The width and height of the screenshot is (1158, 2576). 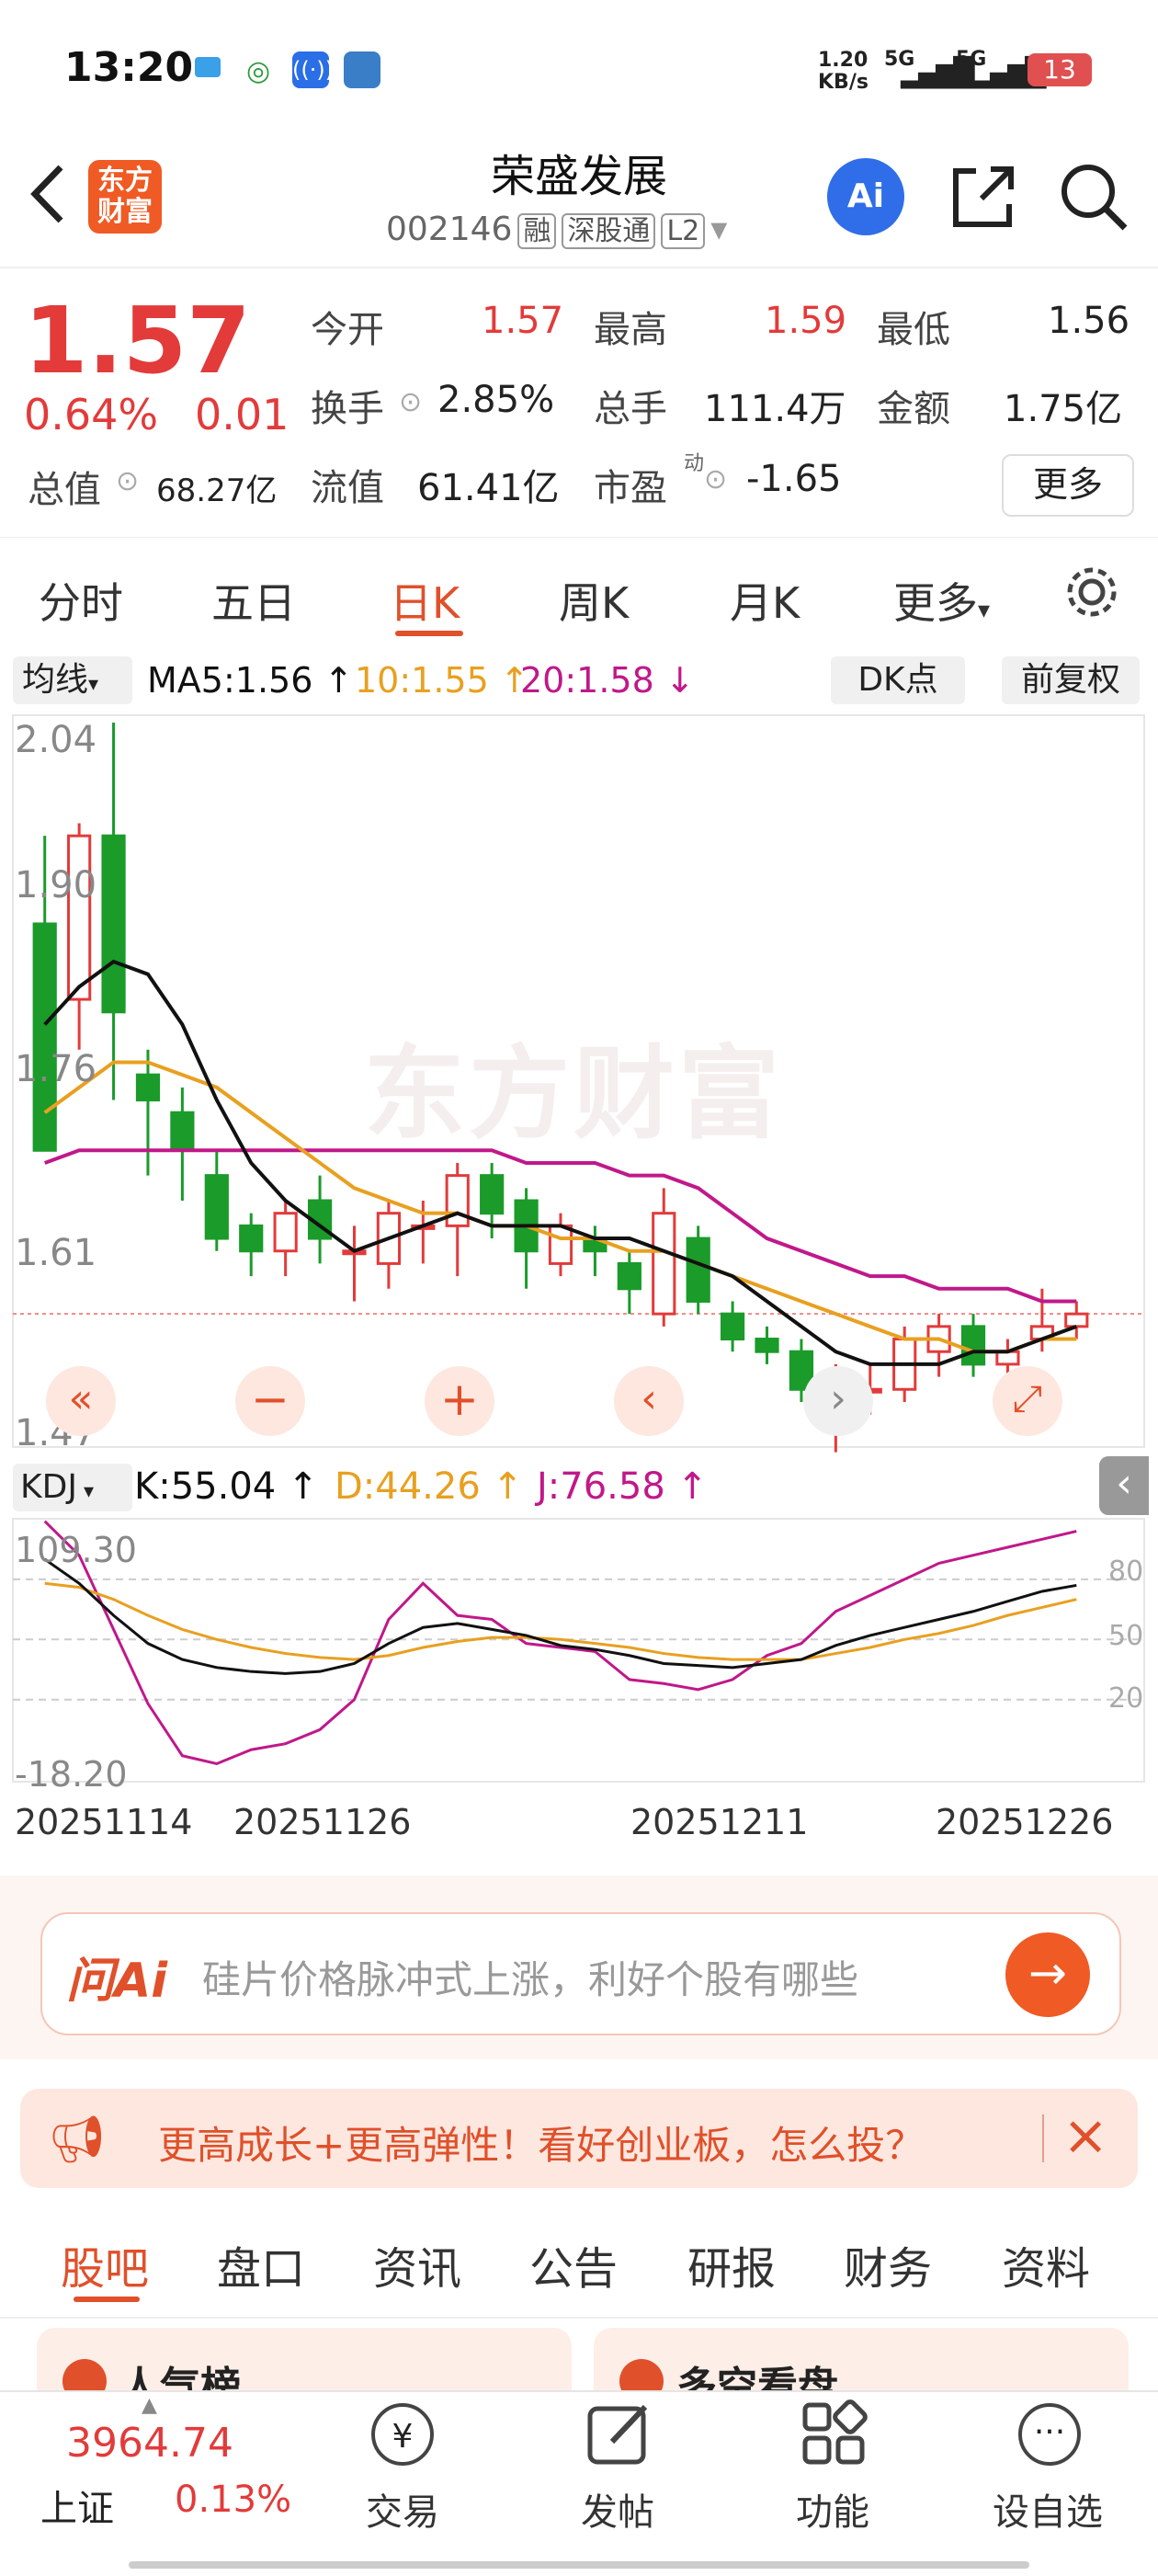 What do you see at coordinates (757, 2378) in the screenshot?
I see `card-longshort-title: 多空看盘` at bounding box center [757, 2378].